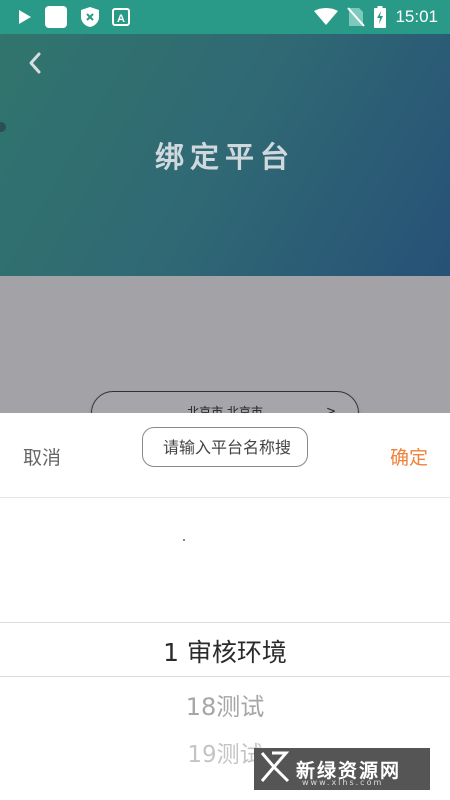 Image resolution: width=450 pixels, height=800 pixels. Describe the element at coordinates (56, 17) in the screenshot. I see `app-square-icon` at that location.